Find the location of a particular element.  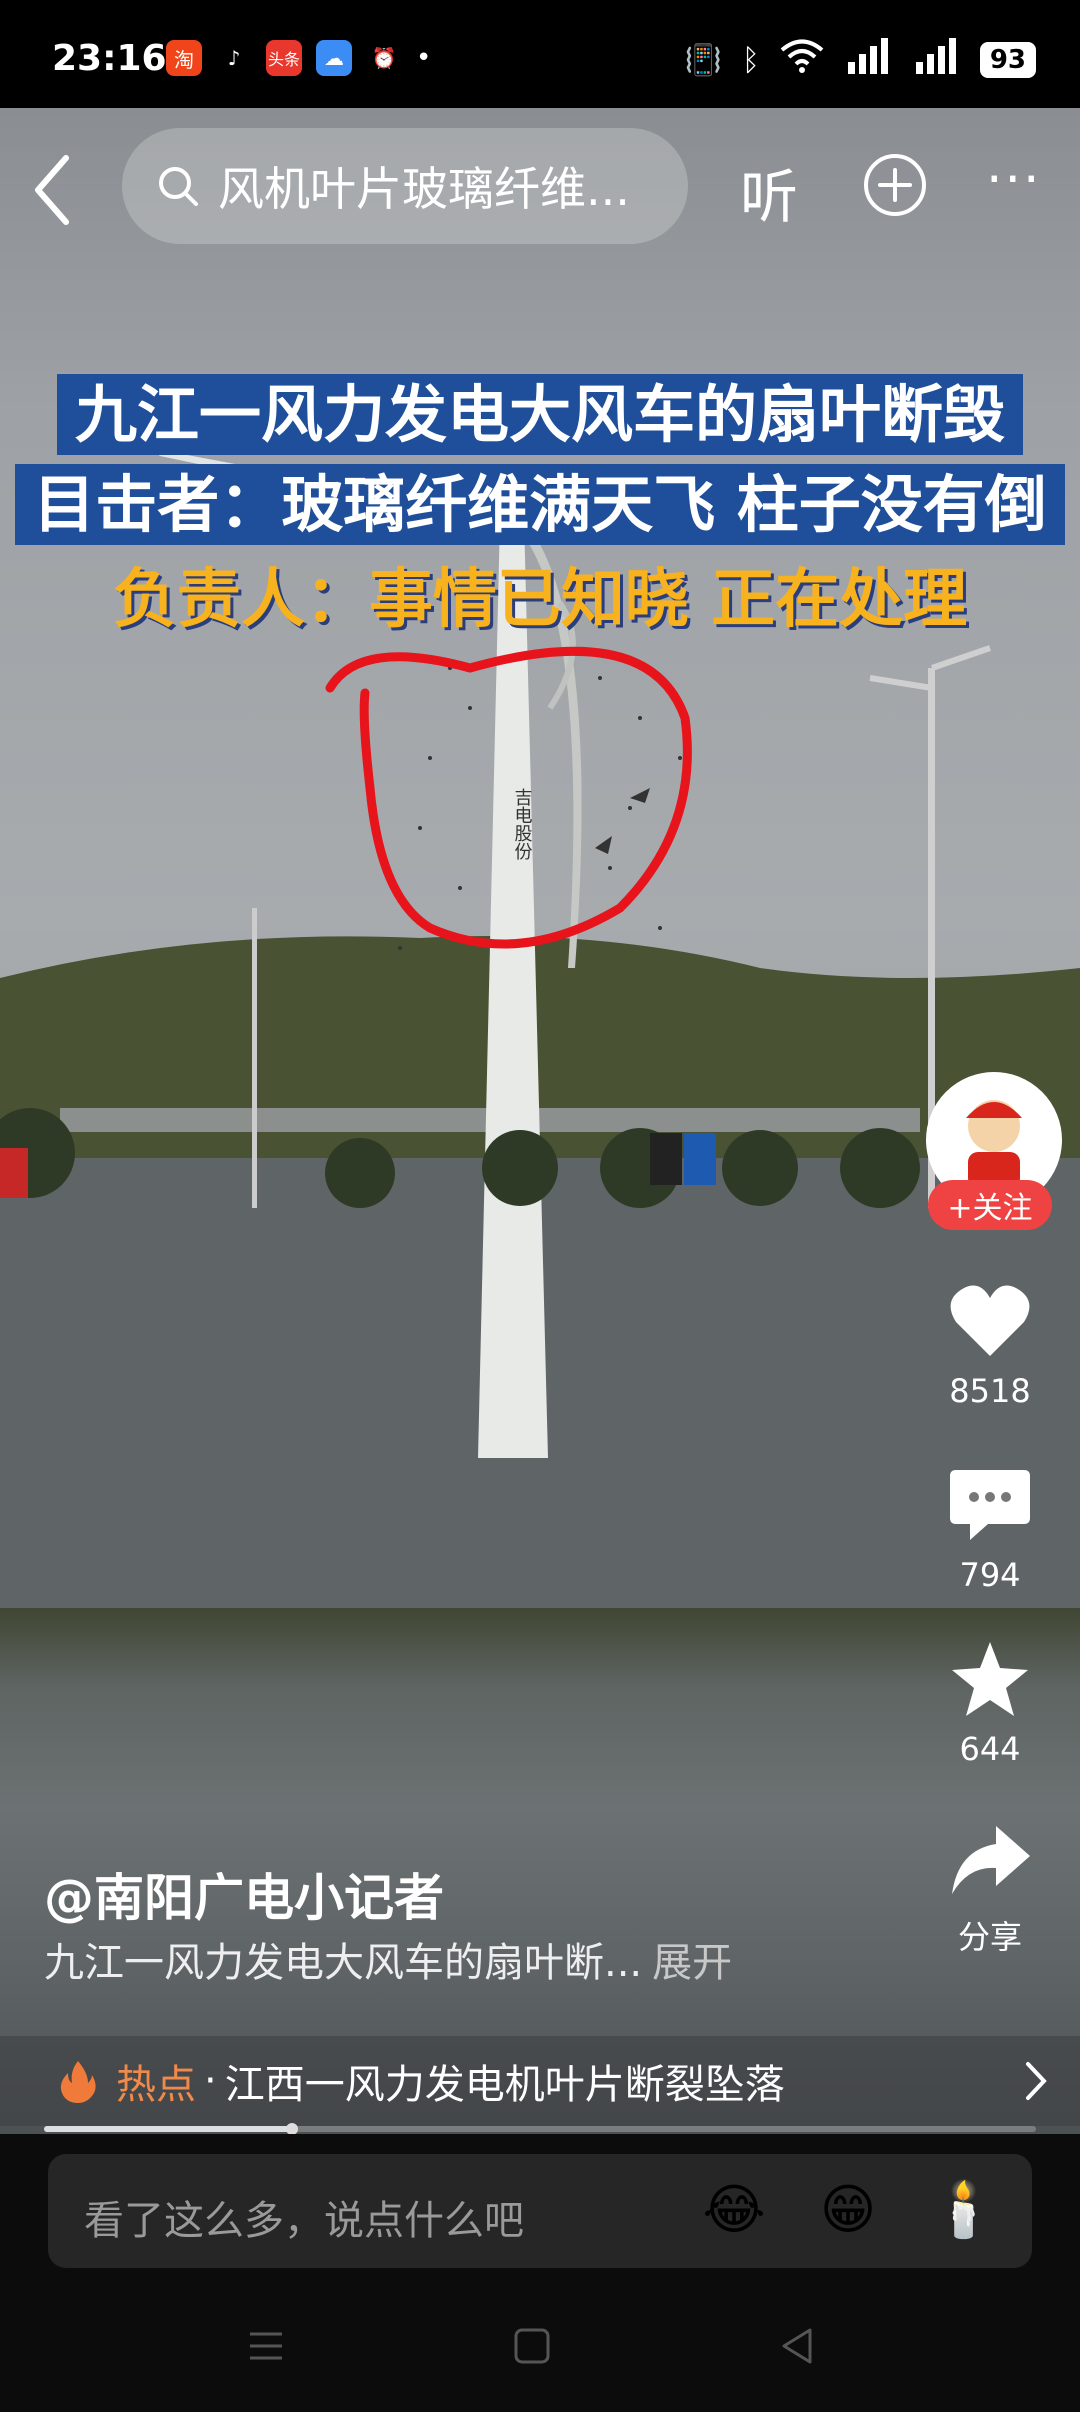

follow-button: +关注 is located at coordinates (990, 1205).